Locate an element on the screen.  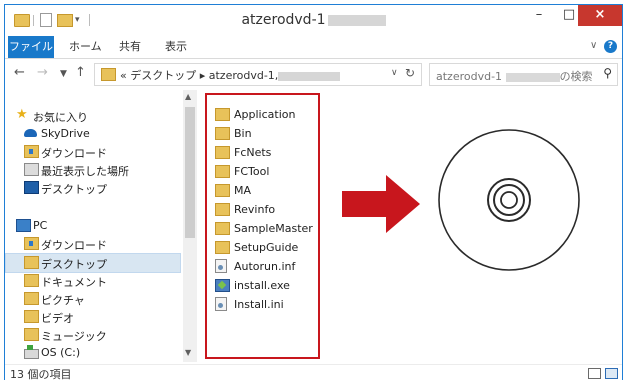
tab-file: ファイル is located at coordinates (31, 47).